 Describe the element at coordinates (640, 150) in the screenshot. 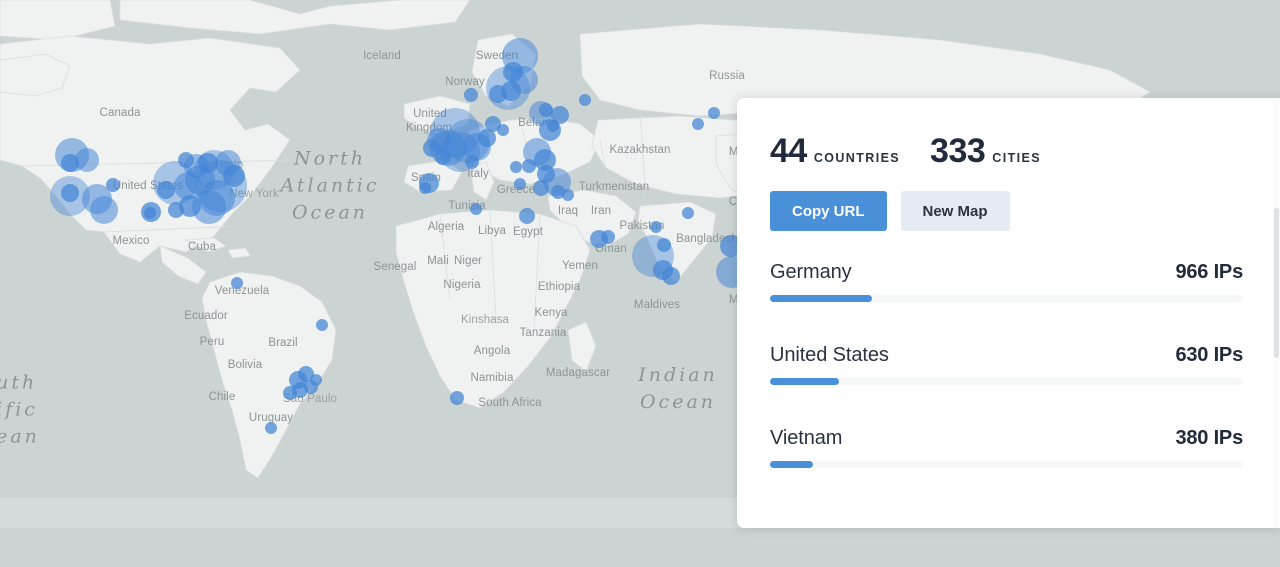

I see `map-place-label: Kazakhstan` at that location.